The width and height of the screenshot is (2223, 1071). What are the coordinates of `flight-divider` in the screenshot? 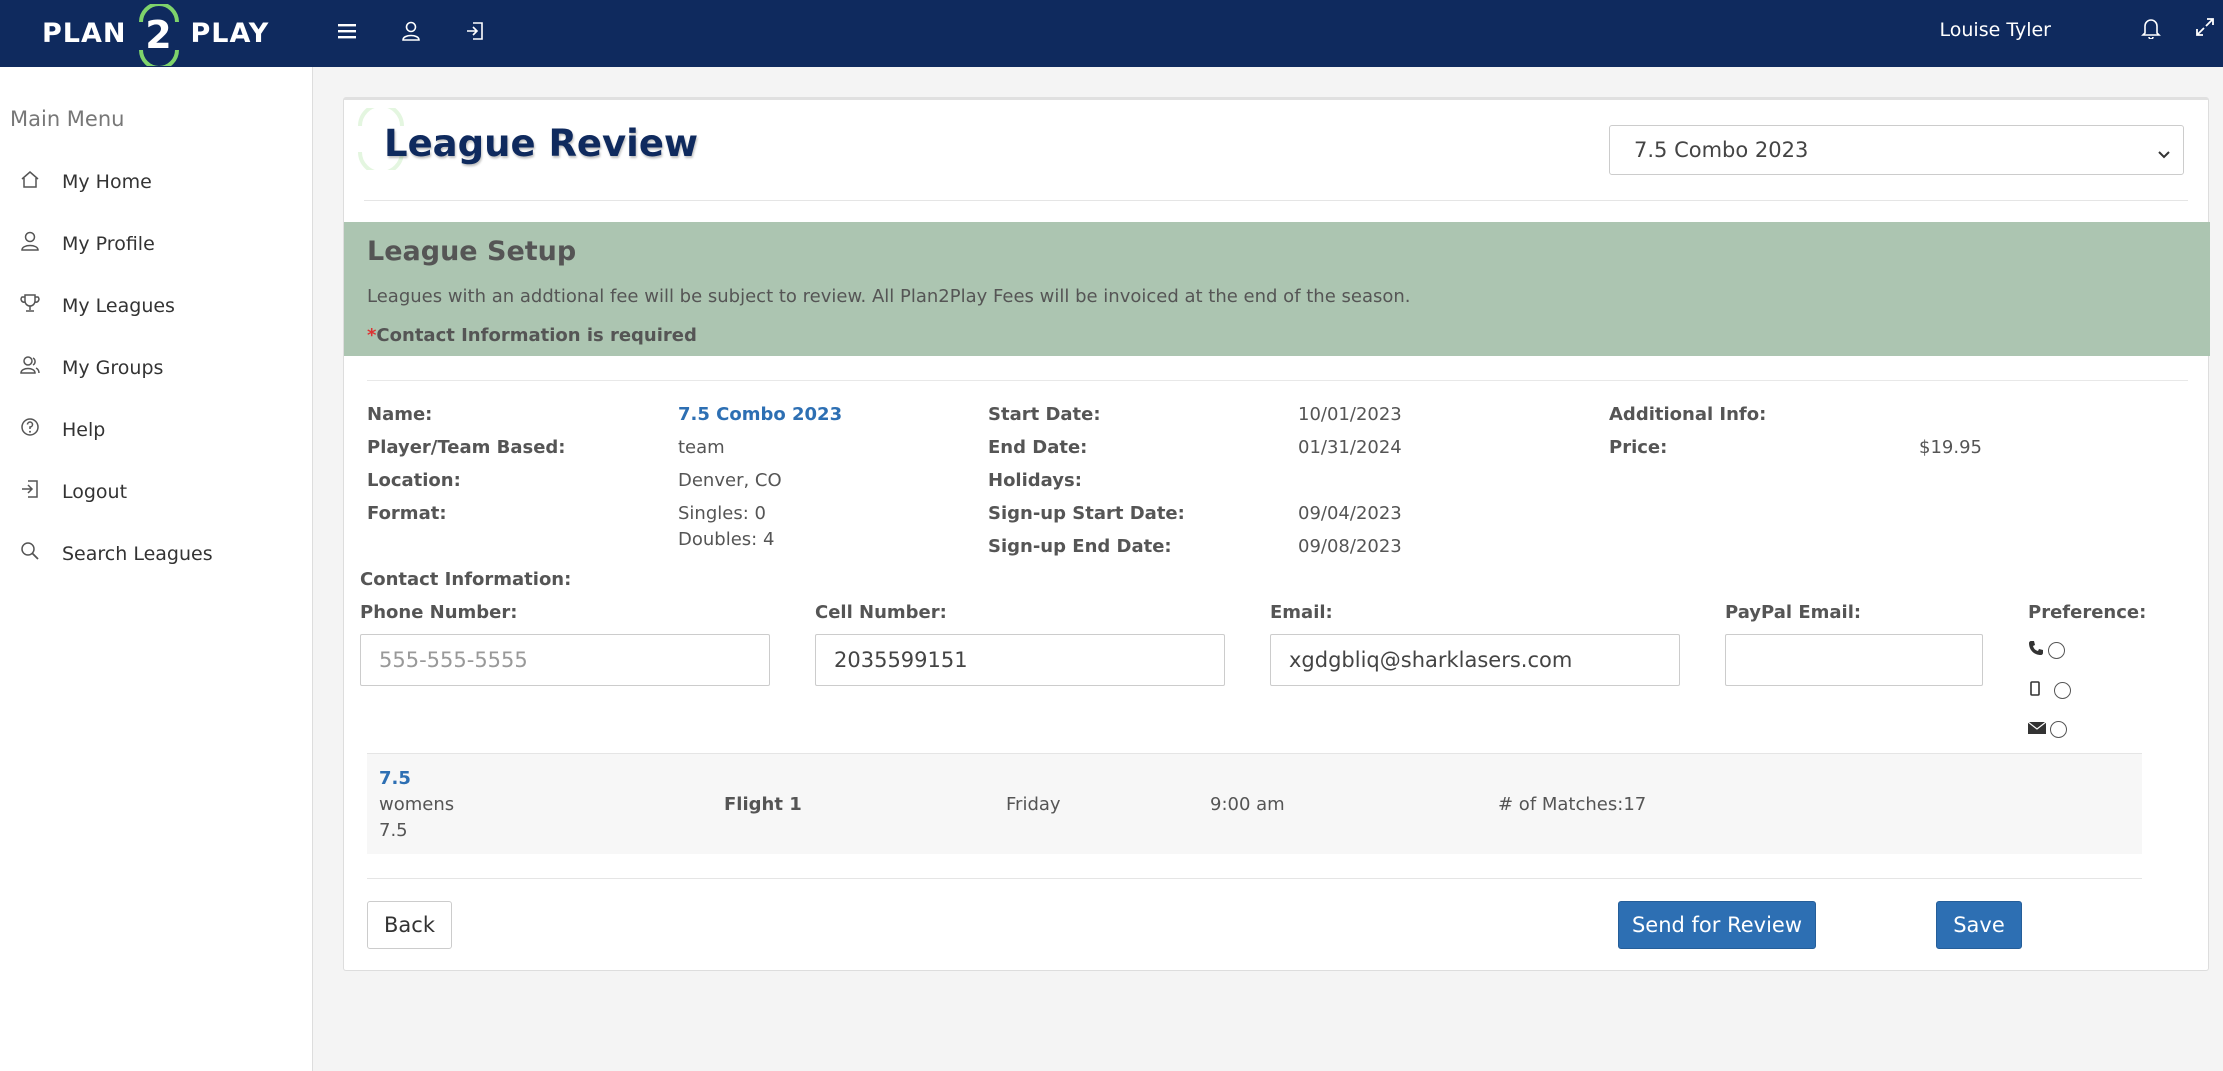 It's located at (1254, 878).